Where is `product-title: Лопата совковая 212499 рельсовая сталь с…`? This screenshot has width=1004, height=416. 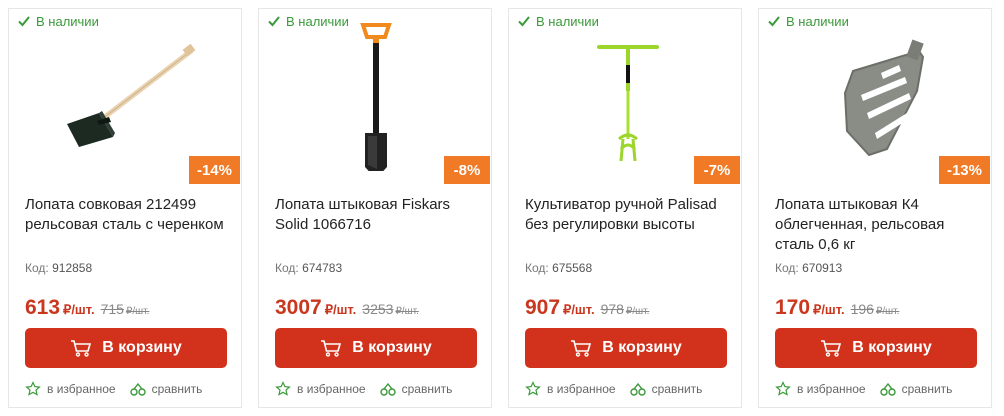 product-title: Лопата совковая 212499 рельсовая сталь с… is located at coordinates (130, 215).